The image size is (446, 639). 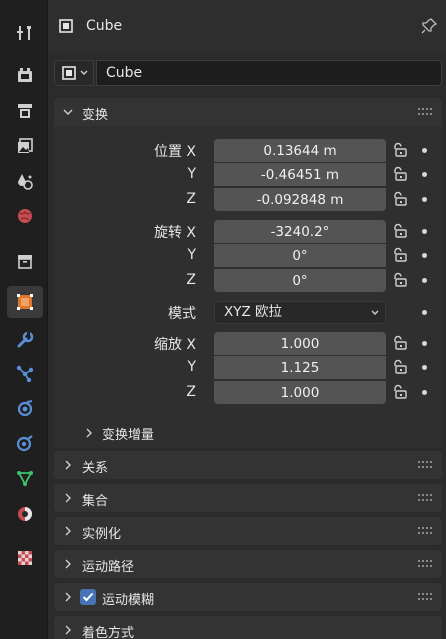 I want to click on relations-panel-header: 关系, so click(x=248, y=465).